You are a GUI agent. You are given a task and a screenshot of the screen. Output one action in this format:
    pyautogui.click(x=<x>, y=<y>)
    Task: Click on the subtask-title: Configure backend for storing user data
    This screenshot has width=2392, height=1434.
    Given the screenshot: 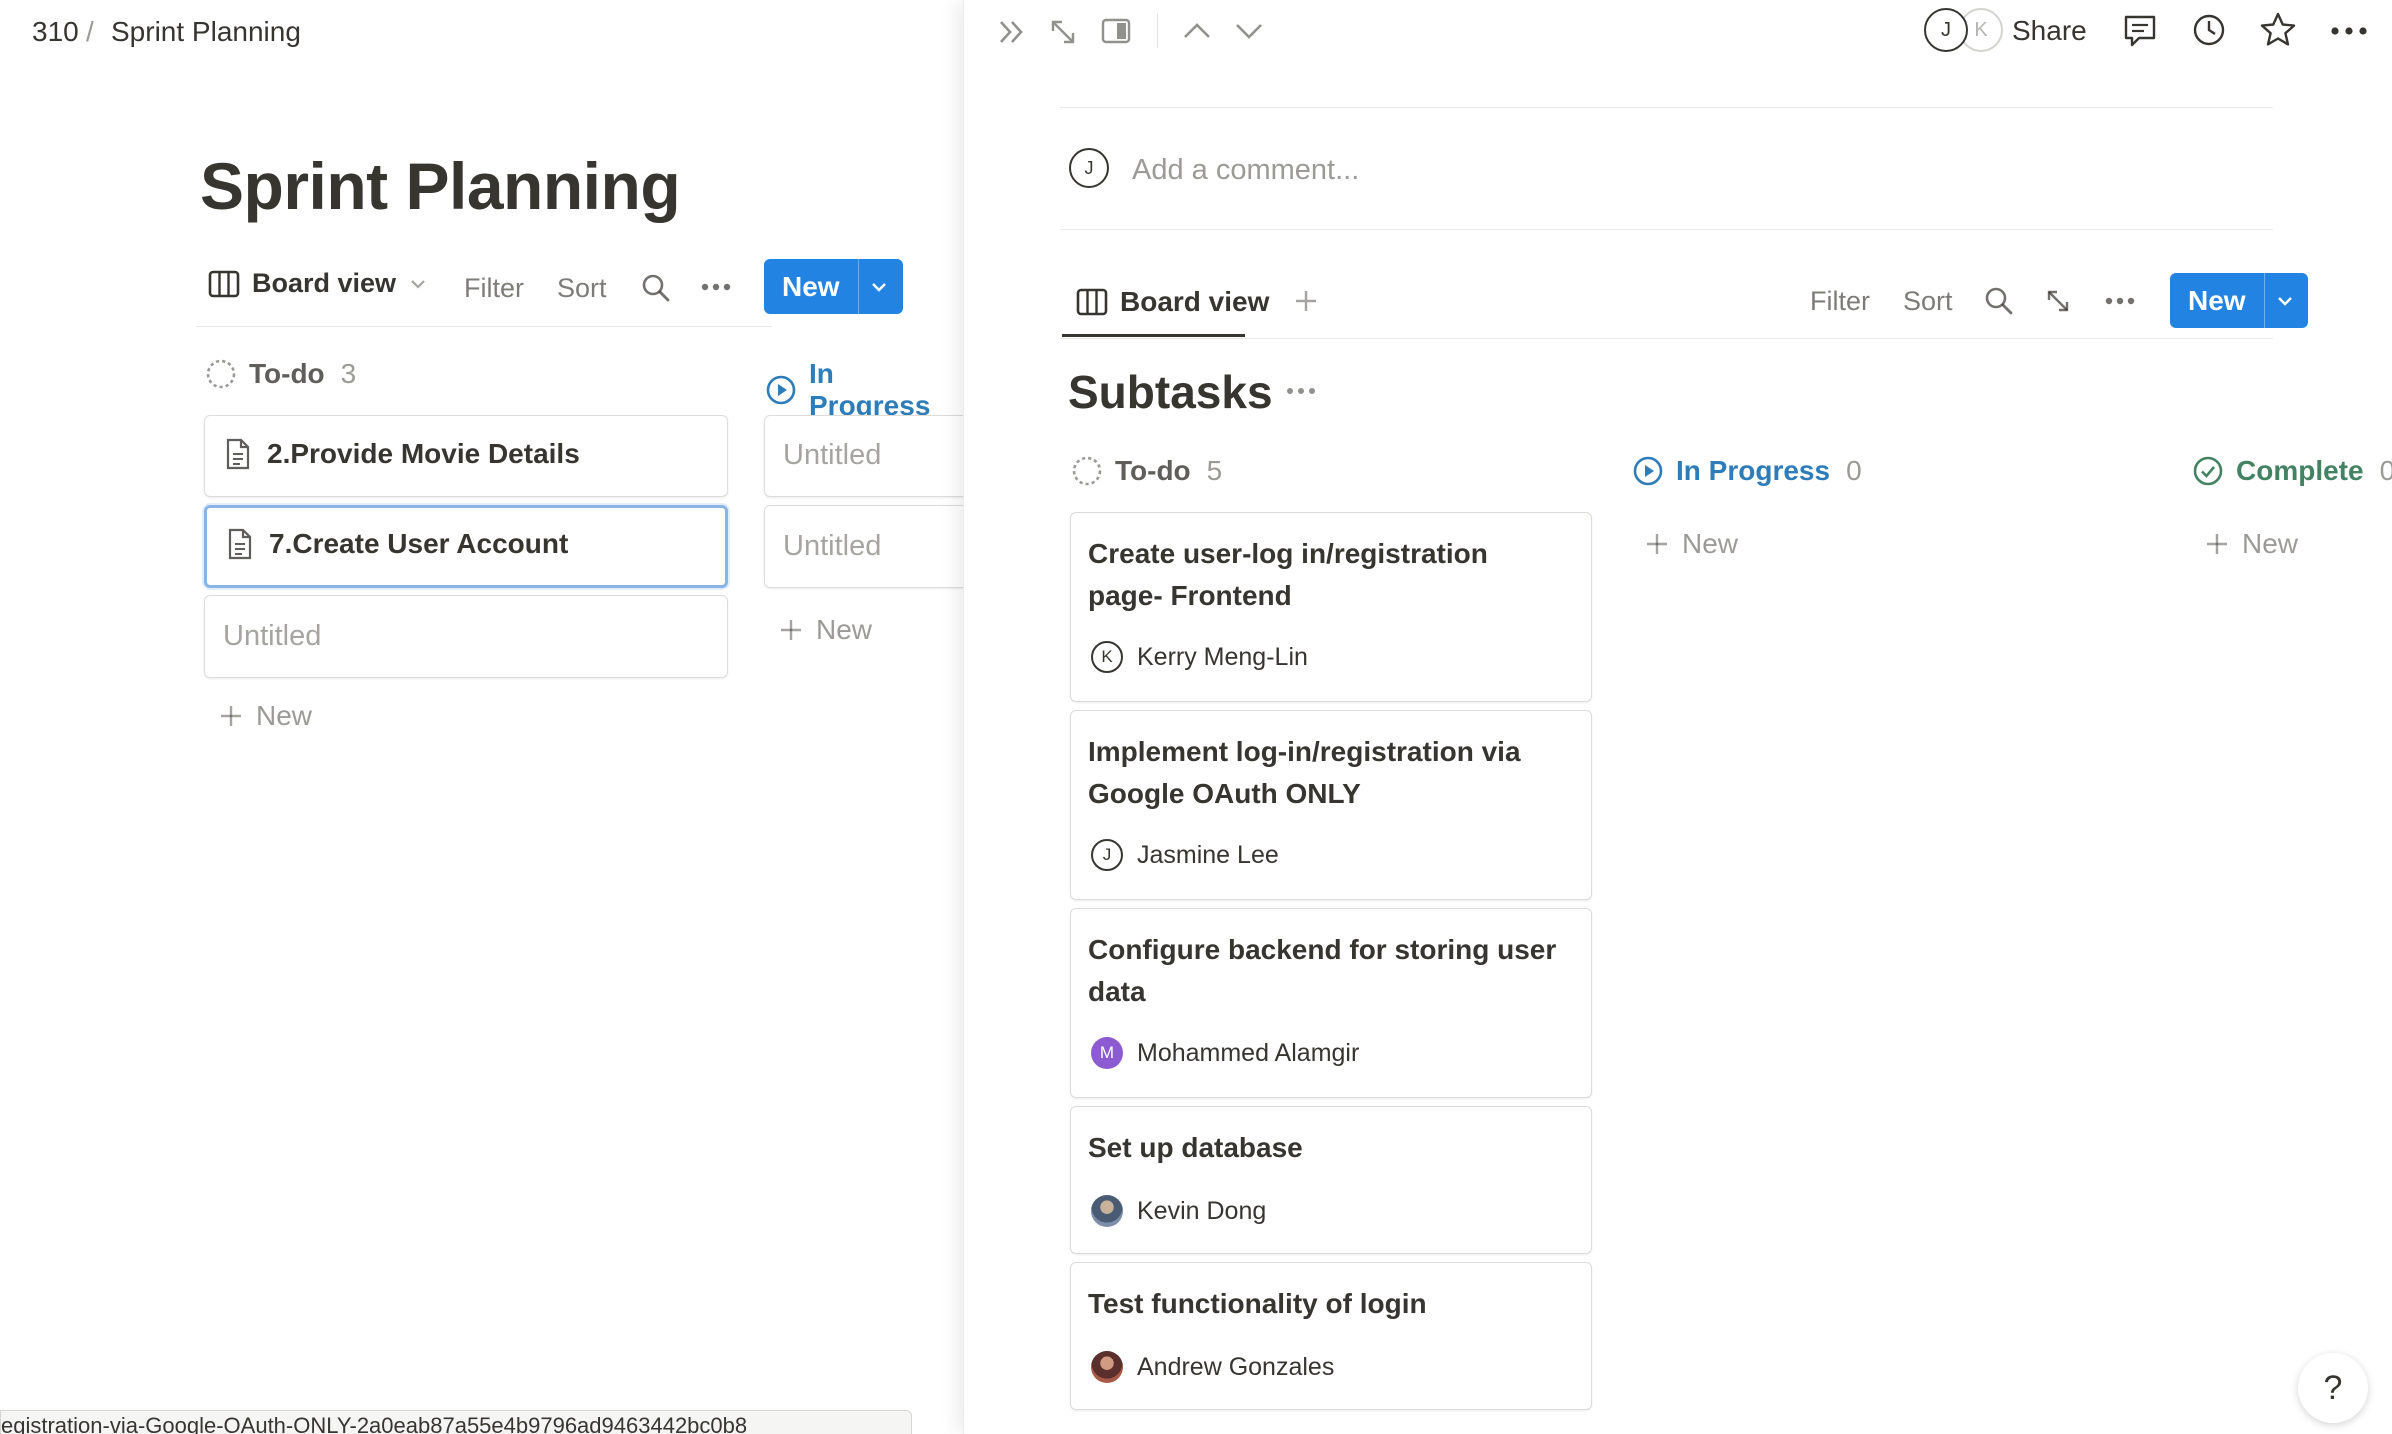 What is the action you would take?
    pyautogui.click(x=1322, y=970)
    